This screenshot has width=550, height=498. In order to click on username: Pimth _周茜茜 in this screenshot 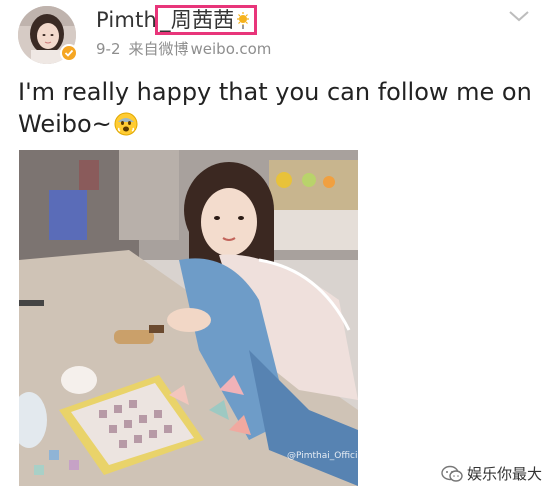, I will do `click(177, 19)`.